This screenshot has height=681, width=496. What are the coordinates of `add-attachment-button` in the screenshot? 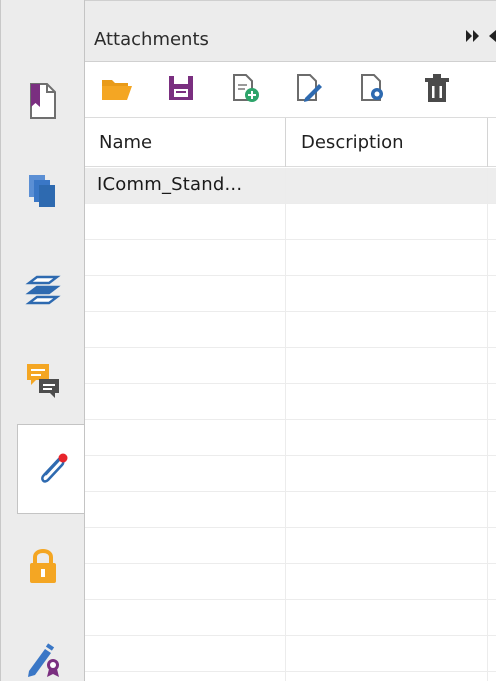 It's located at (245, 90).